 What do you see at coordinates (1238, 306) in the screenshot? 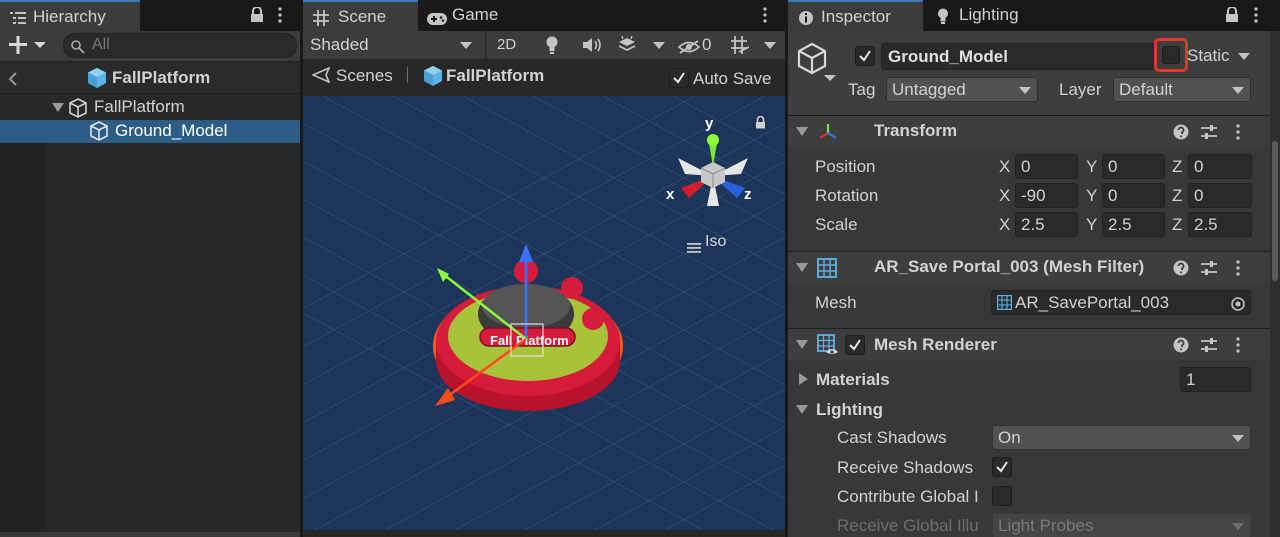
I see `object-picker-icon` at bounding box center [1238, 306].